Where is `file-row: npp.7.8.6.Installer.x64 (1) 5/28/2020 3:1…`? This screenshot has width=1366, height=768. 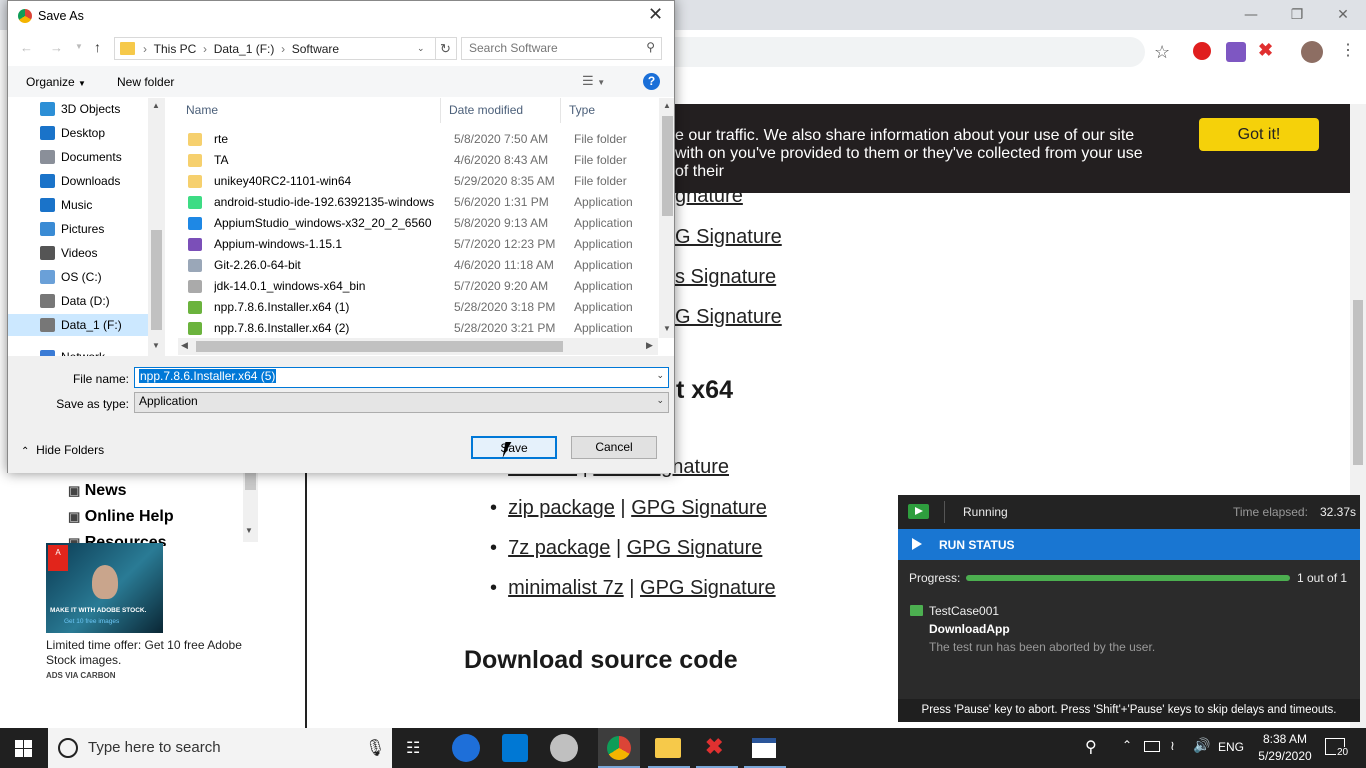 file-row: npp.7.8.6.Installer.x64 (1) 5/28/2020 3:1… is located at coordinates (418, 307).